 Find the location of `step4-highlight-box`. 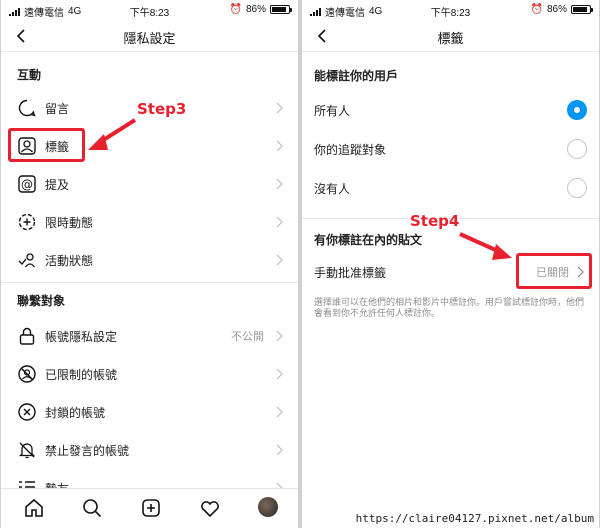

step4-highlight-box is located at coordinates (554, 271).